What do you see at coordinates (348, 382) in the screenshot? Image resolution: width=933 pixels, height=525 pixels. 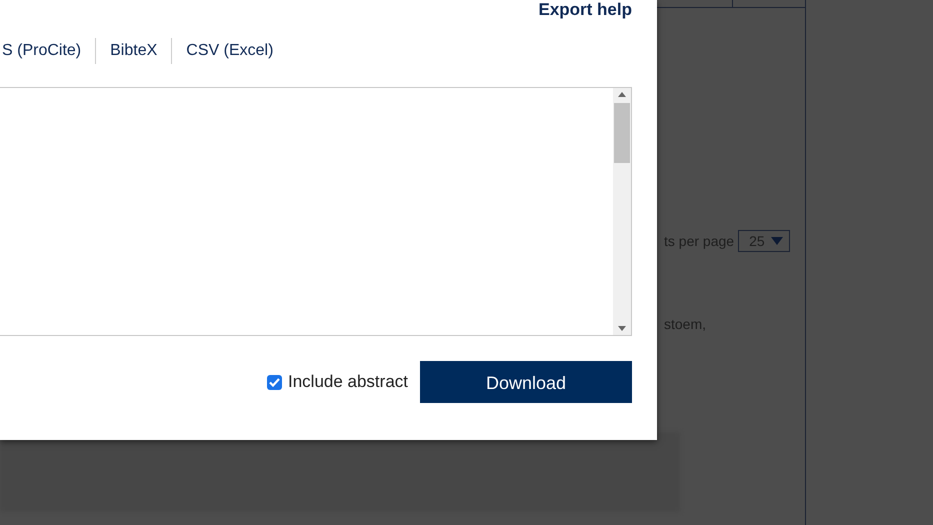 I see `include-abstract-label: Include abstract` at bounding box center [348, 382].